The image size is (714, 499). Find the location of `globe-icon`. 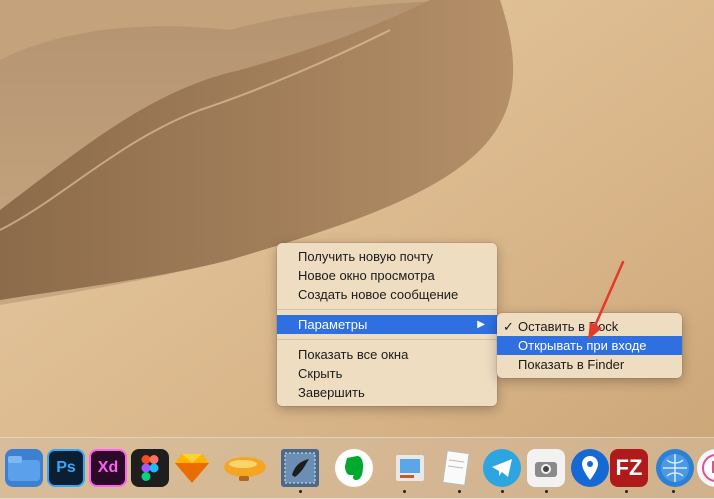

globe-icon is located at coordinates (675, 468).